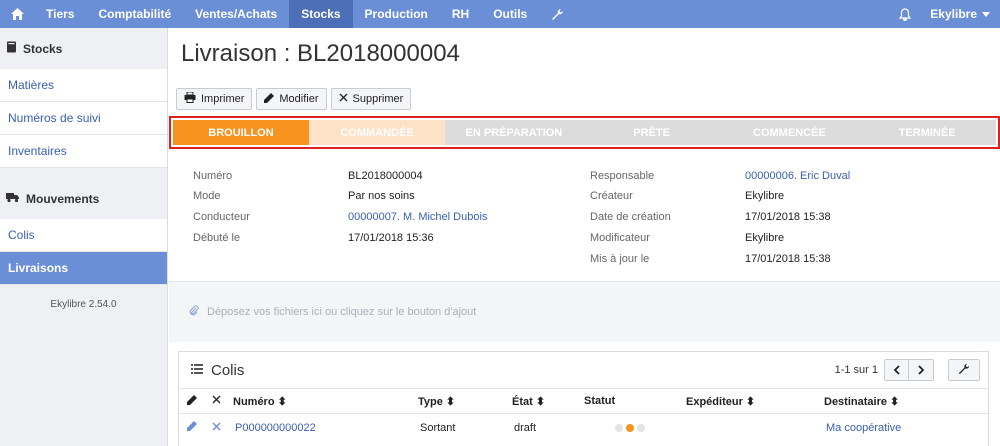 The image size is (1000, 446). I want to click on sidebar-item-numeros-de-suivi: Numéros de suivi, so click(83, 118).